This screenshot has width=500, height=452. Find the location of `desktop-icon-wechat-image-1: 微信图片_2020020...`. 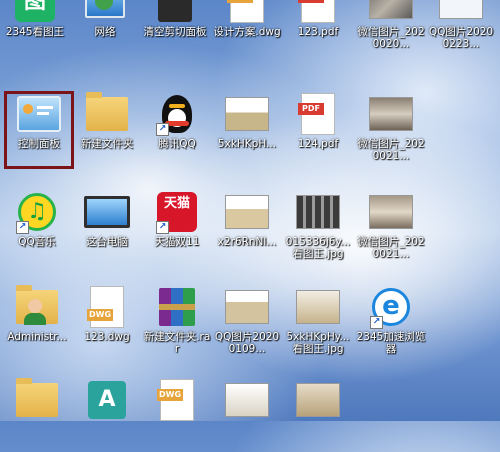

desktop-icon-wechat-image-1: 微信图片_2020020... is located at coordinates (391, 27).